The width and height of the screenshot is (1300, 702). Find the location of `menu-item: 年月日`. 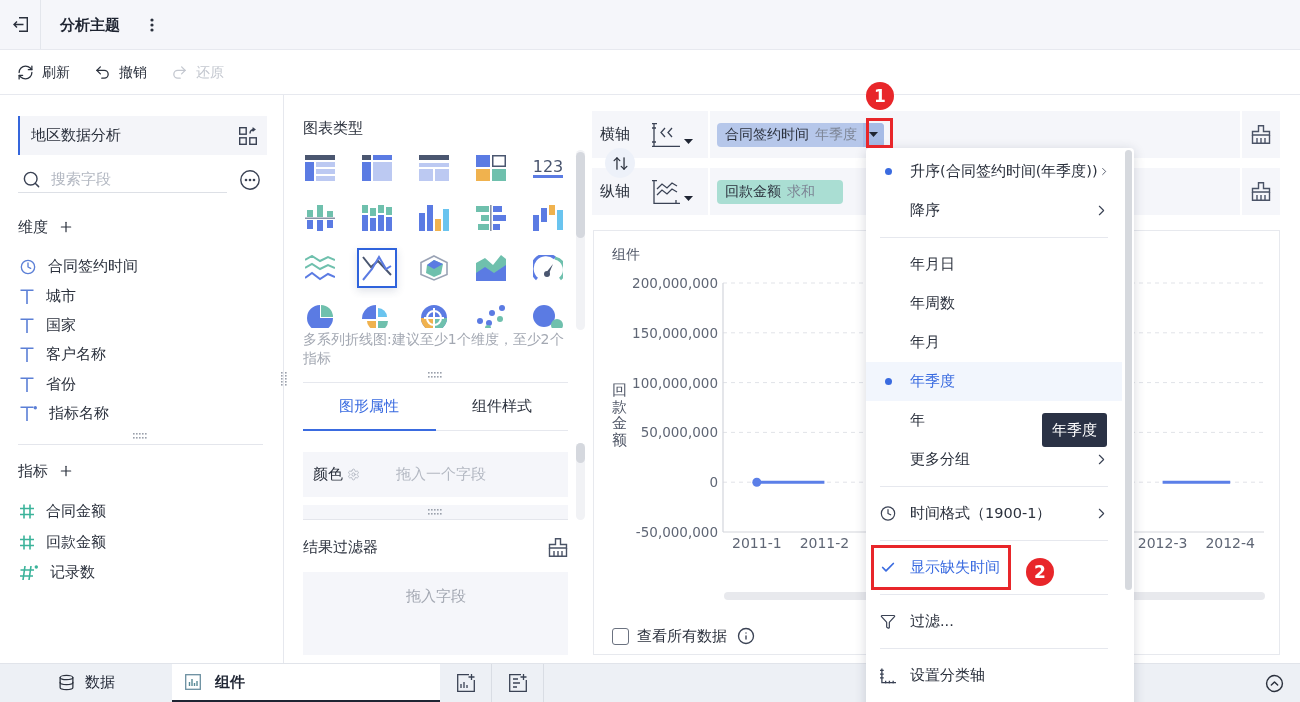

menu-item: 年月日 is located at coordinates (916, 264).